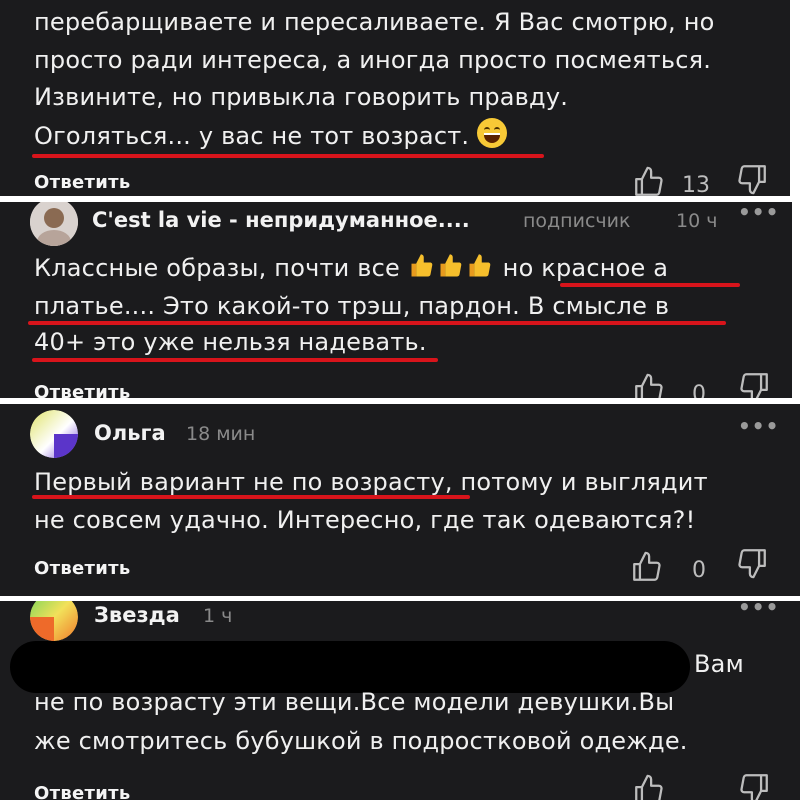 The image size is (800, 800). I want to click on comment-text-line: Классные образы, почти все но красное а, so click(351, 268).